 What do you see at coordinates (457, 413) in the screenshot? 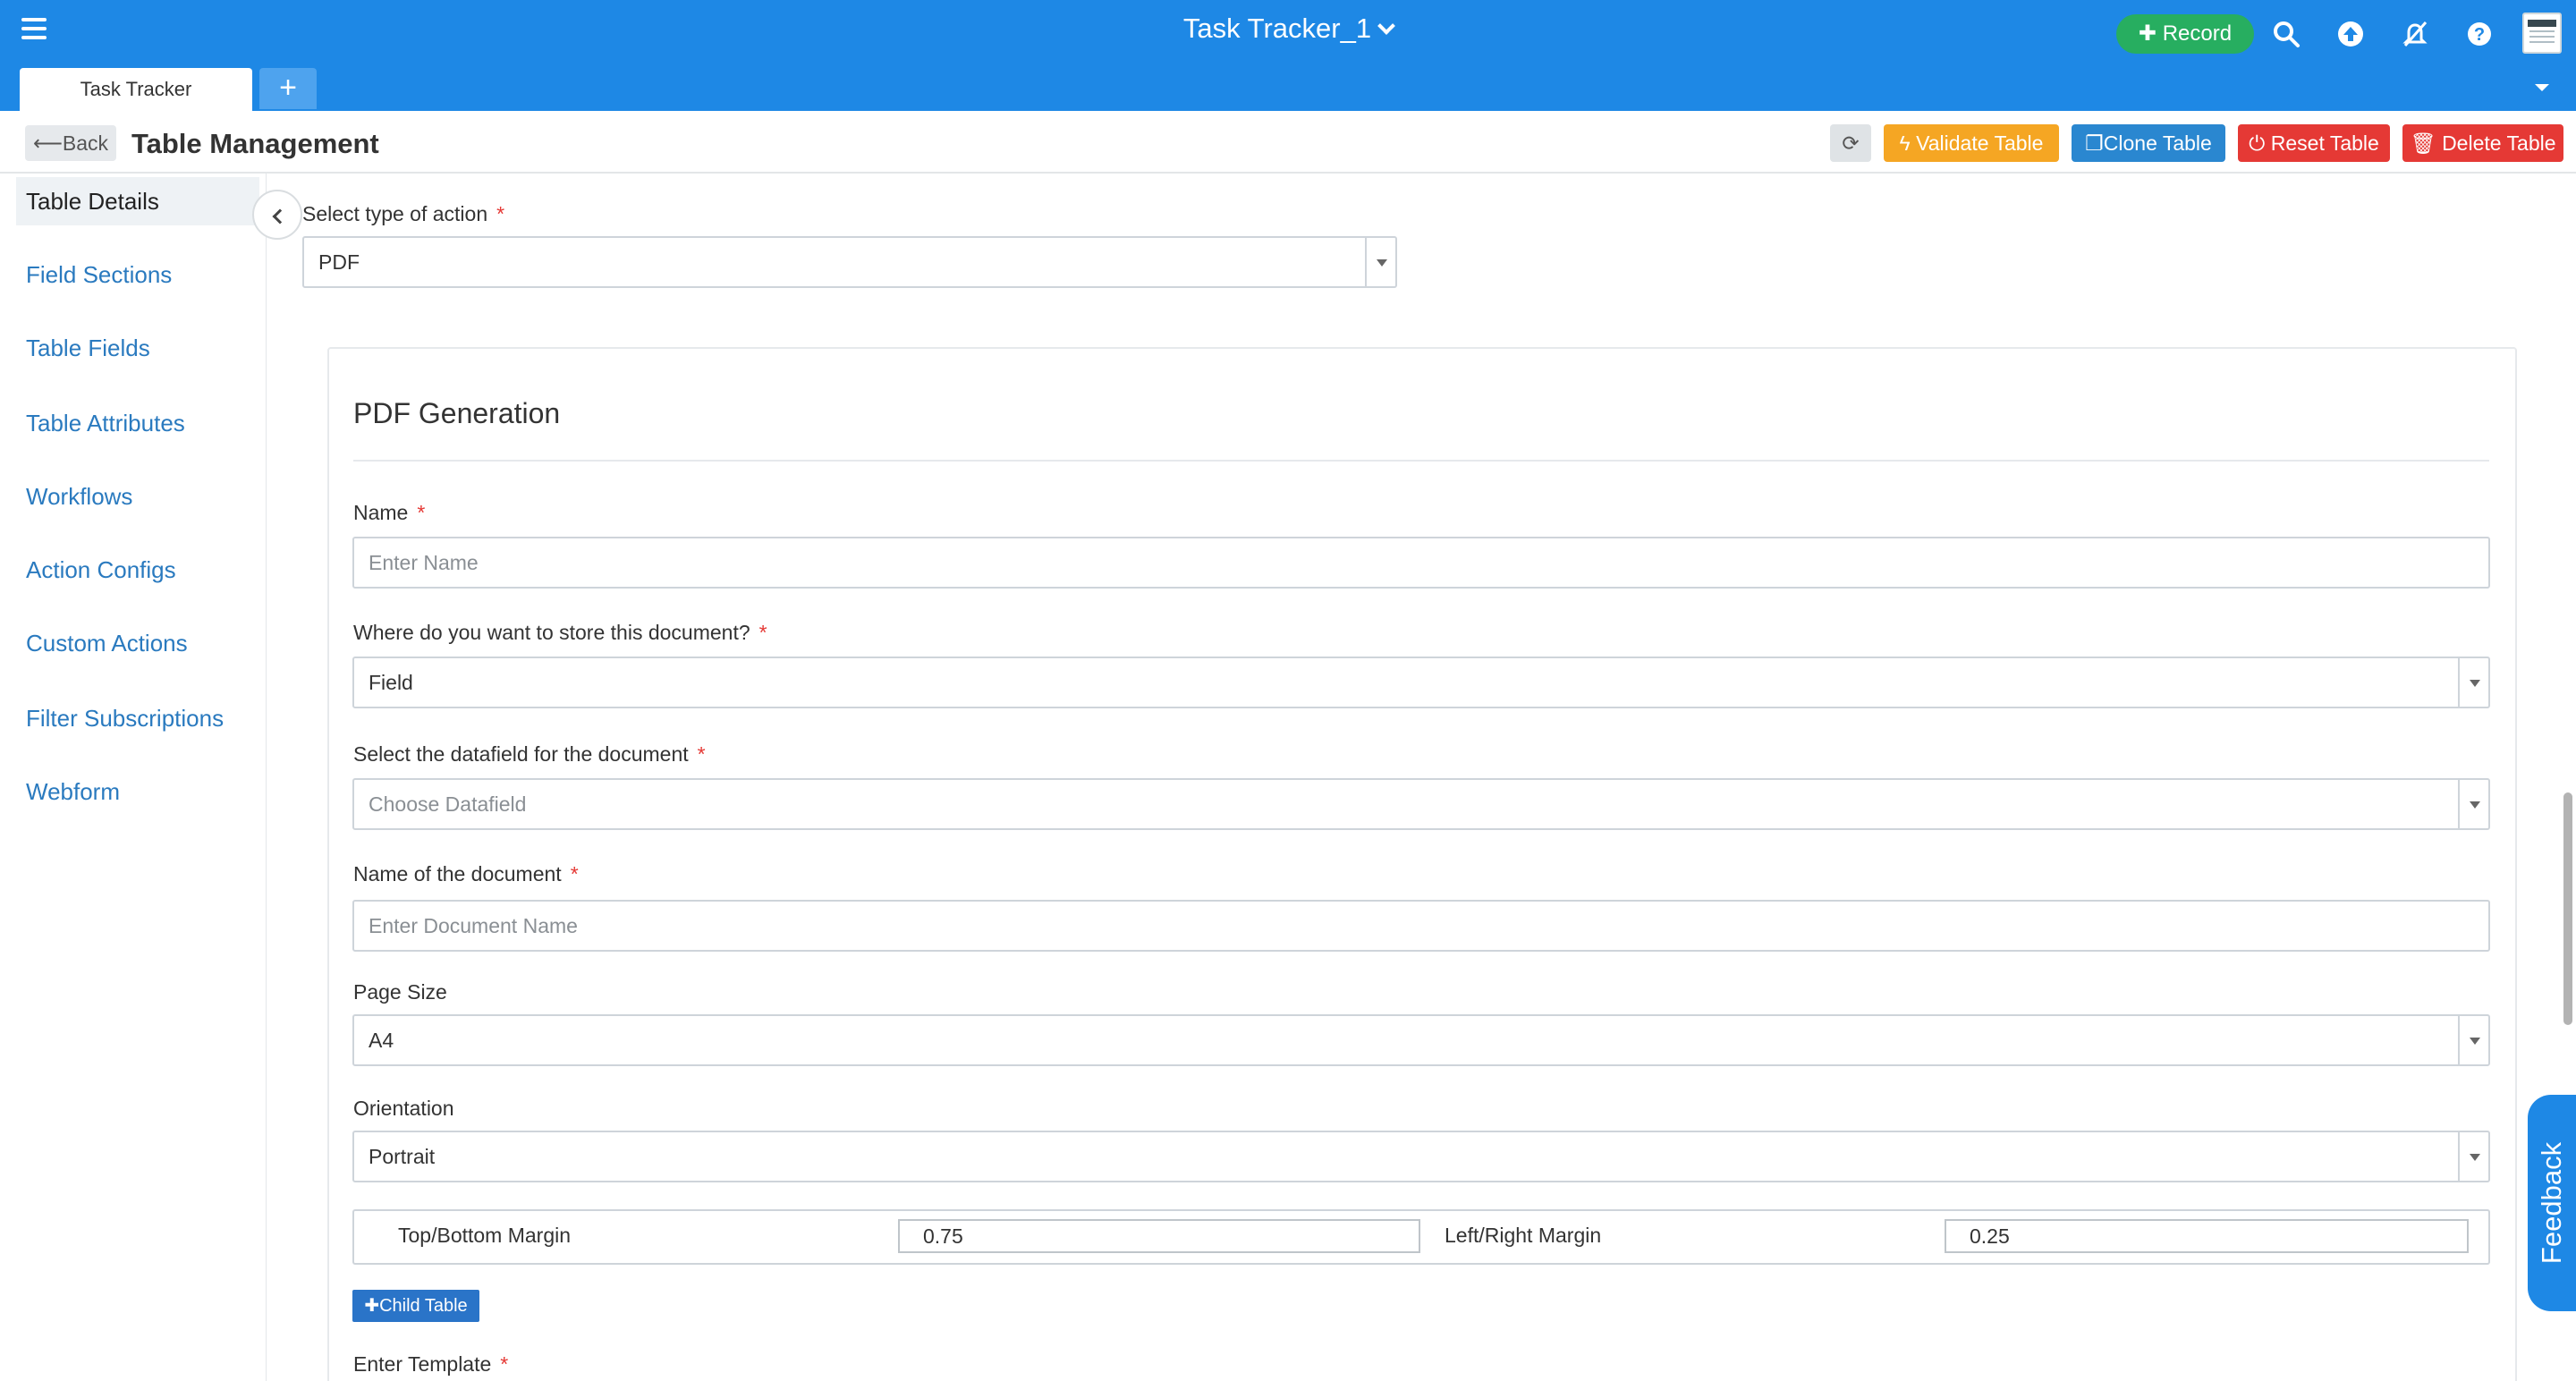
I see `pdf-generation-title: PDF Generation` at bounding box center [457, 413].